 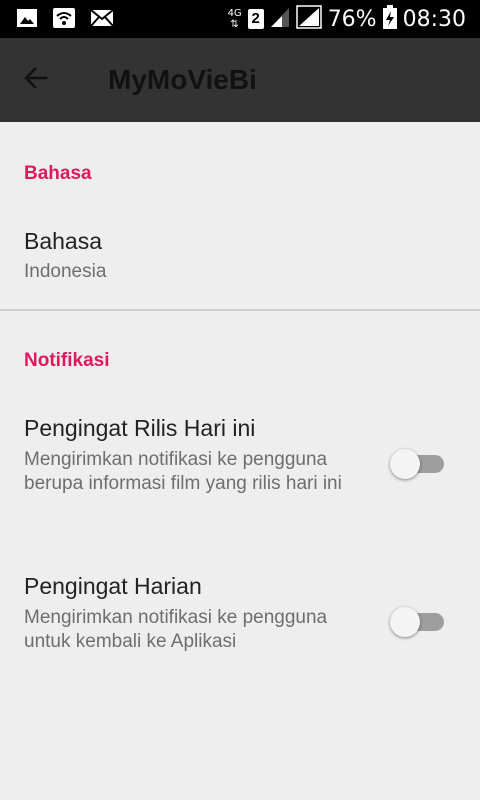 What do you see at coordinates (308, 19) in the screenshot?
I see `signal-full-icon` at bounding box center [308, 19].